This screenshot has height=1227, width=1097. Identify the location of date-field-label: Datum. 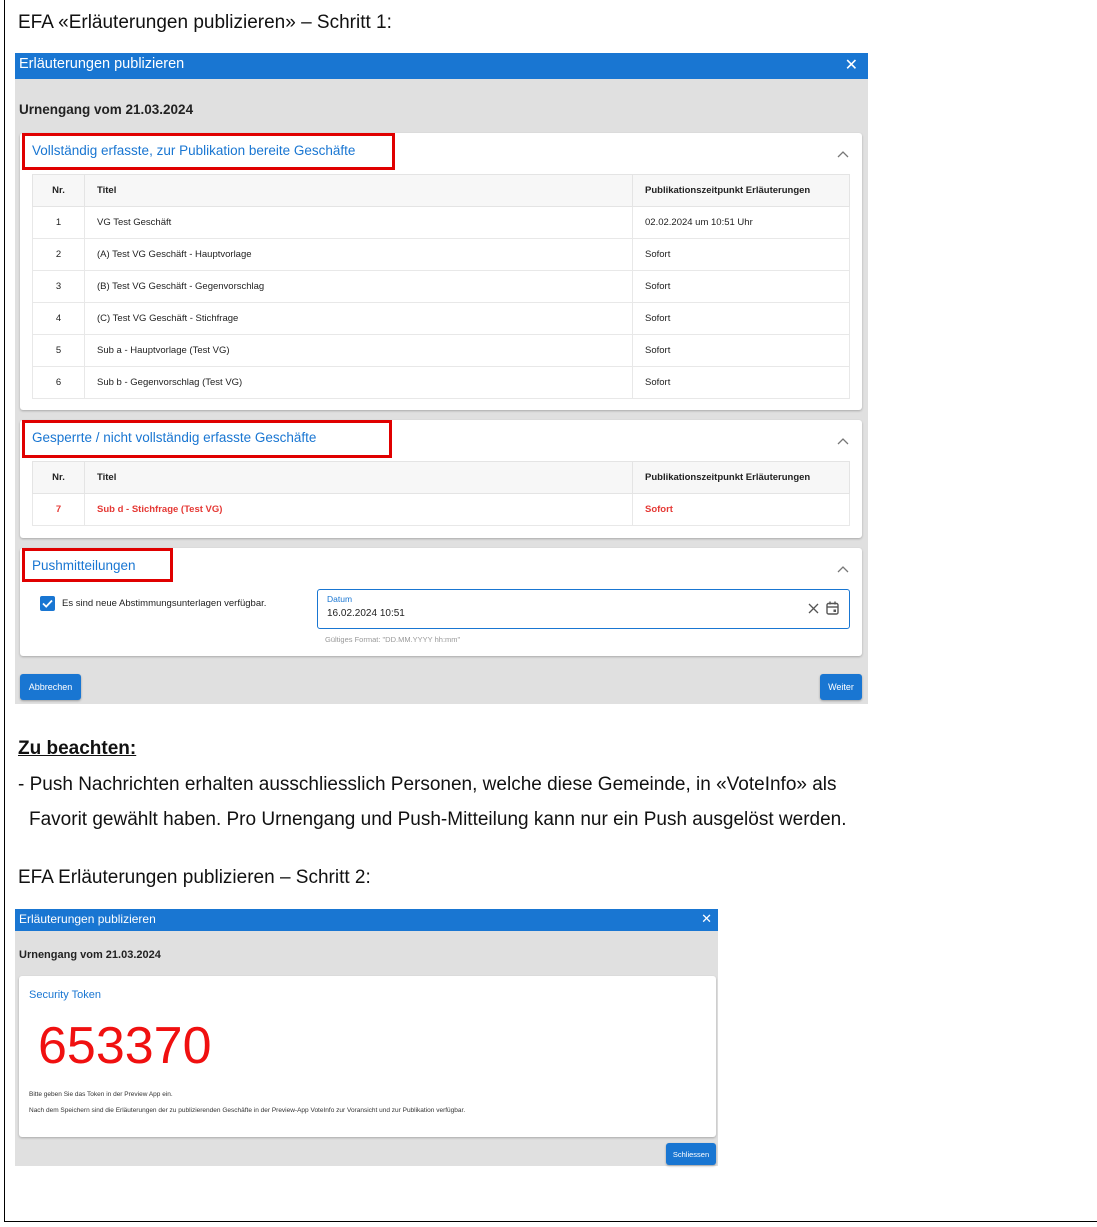
(340, 599).